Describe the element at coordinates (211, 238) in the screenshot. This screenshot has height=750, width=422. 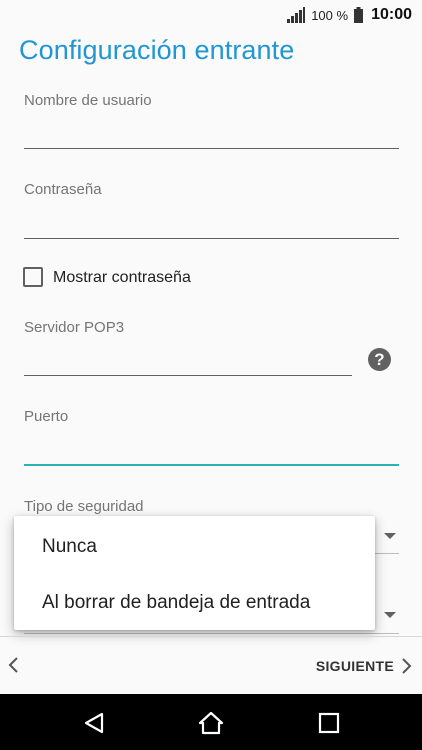
I see `password-input` at that location.